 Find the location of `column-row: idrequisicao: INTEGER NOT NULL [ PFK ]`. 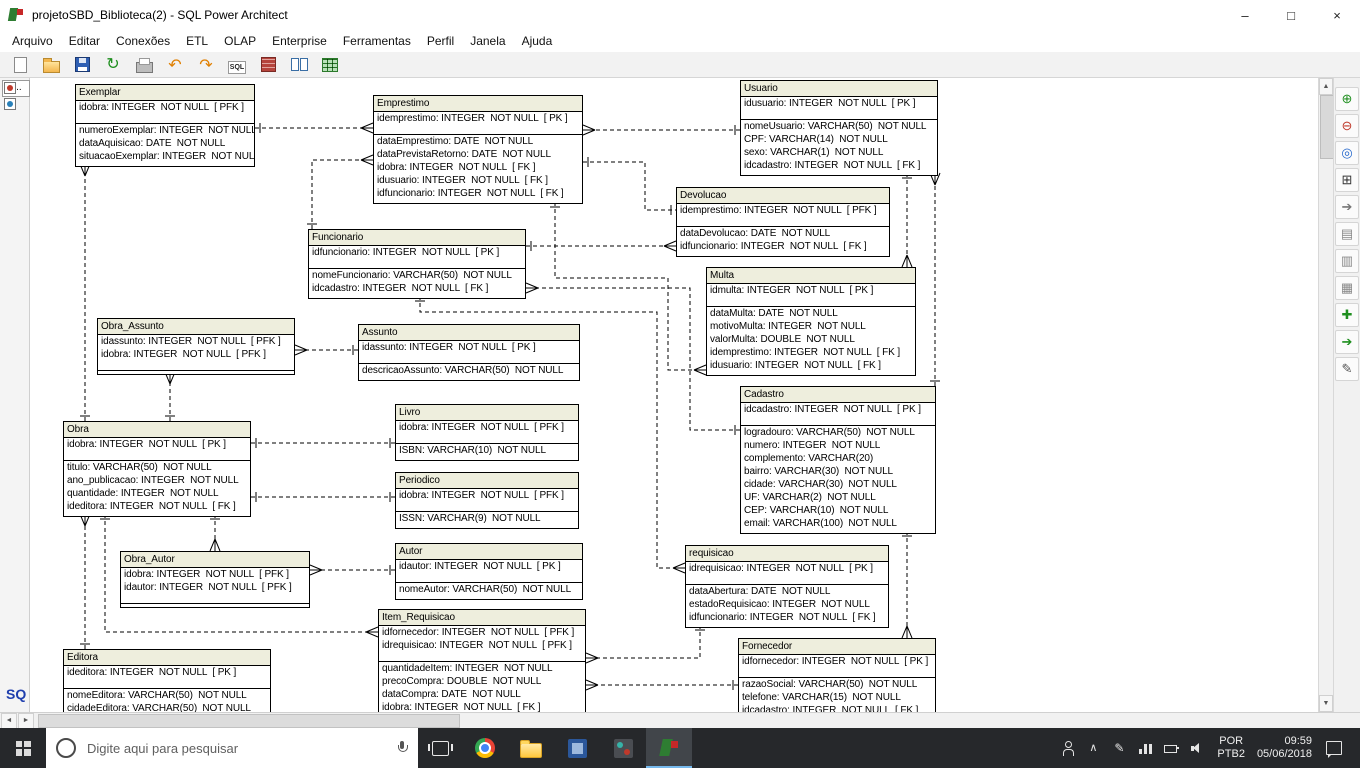

column-row: idrequisicao: INTEGER NOT NULL [ PFK ] is located at coordinates (482, 645).